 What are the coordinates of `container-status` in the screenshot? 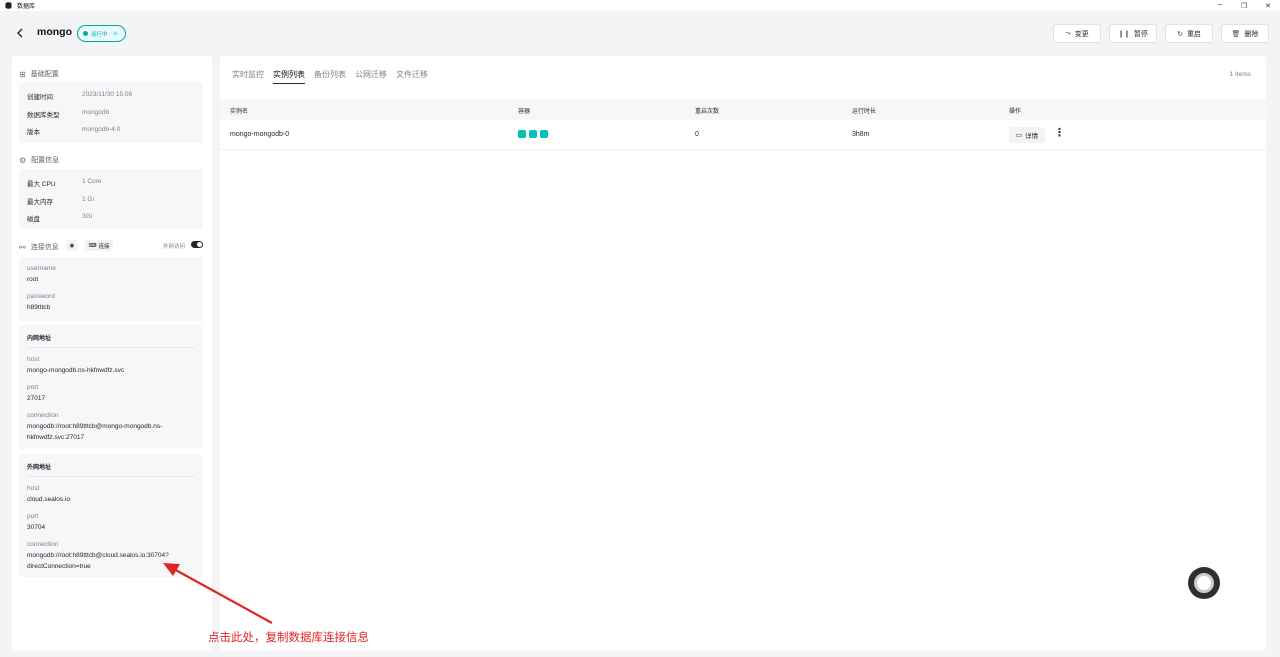 It's located at (533, 134).